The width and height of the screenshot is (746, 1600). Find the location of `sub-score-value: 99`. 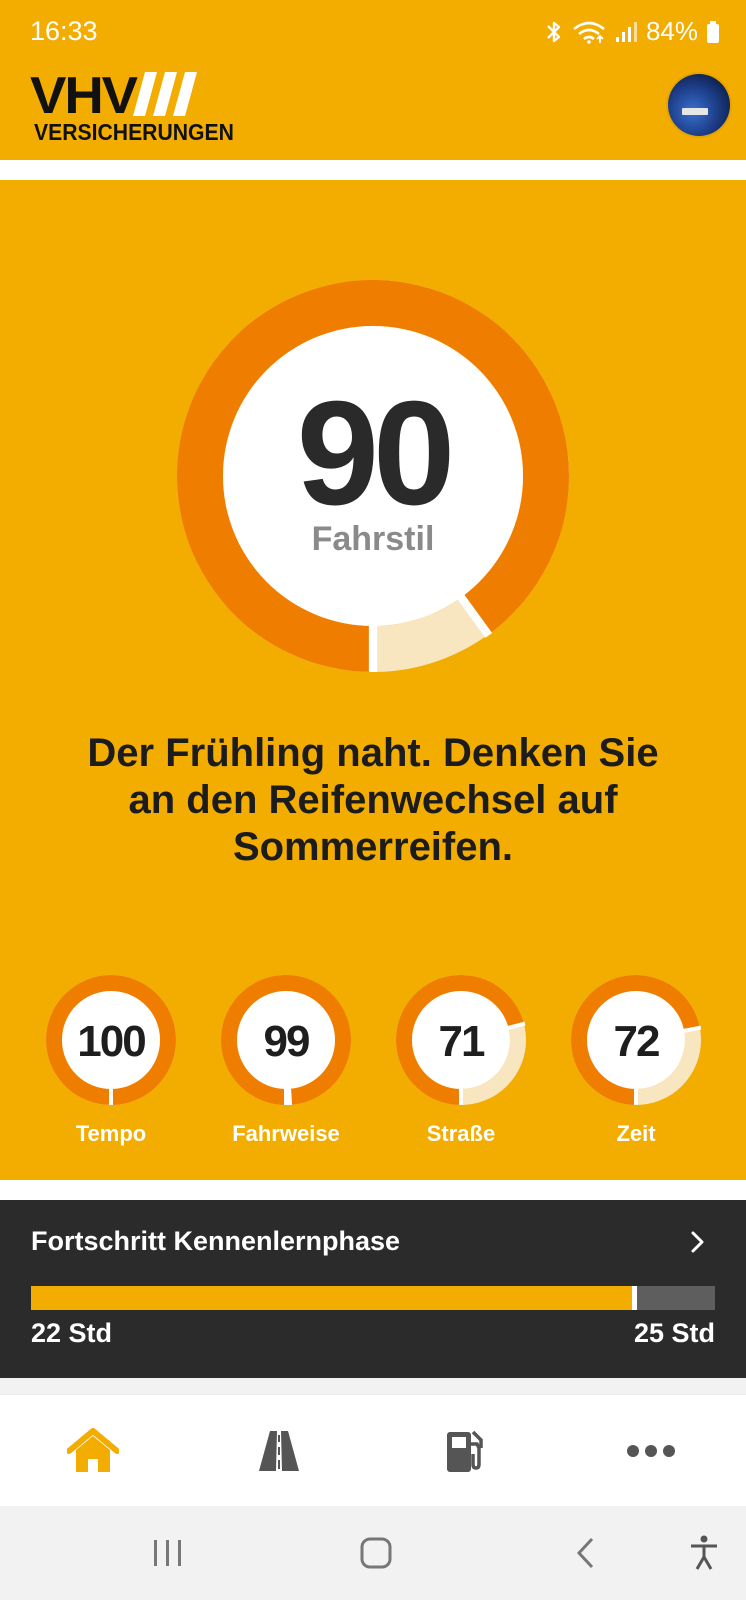

sub-score-value: 99 is located at coordinates (287, 1041).